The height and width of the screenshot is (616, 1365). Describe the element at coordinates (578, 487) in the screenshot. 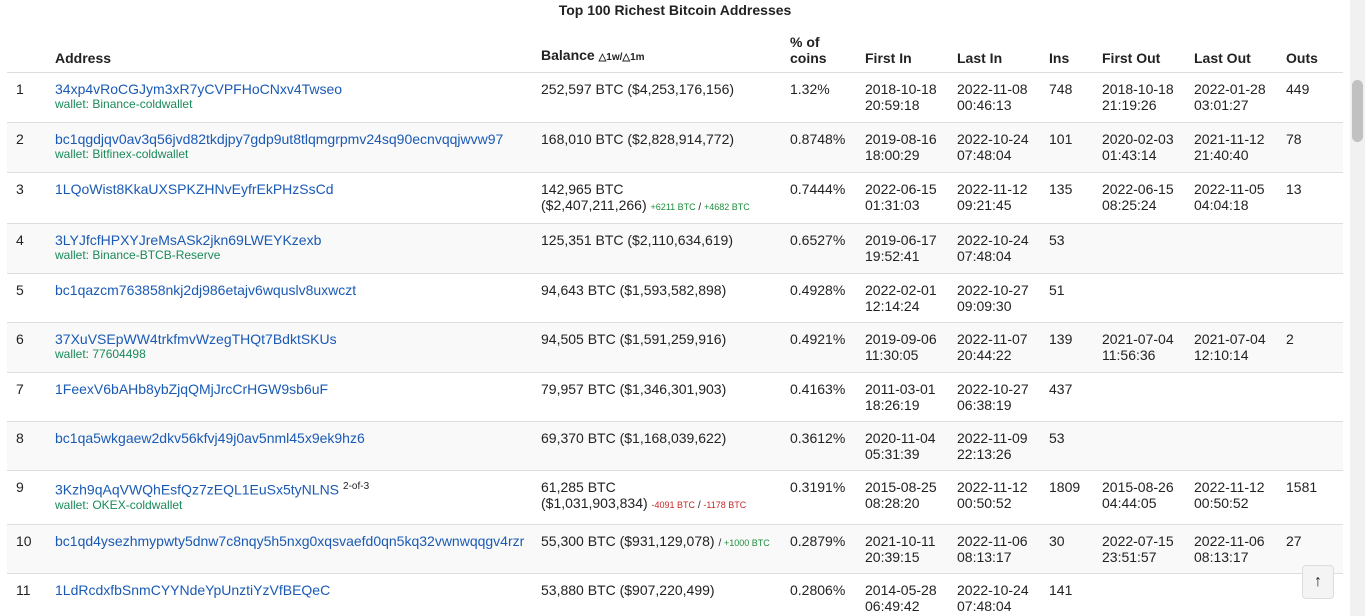

I see `balance-value: 61,285 BTC` at that location.